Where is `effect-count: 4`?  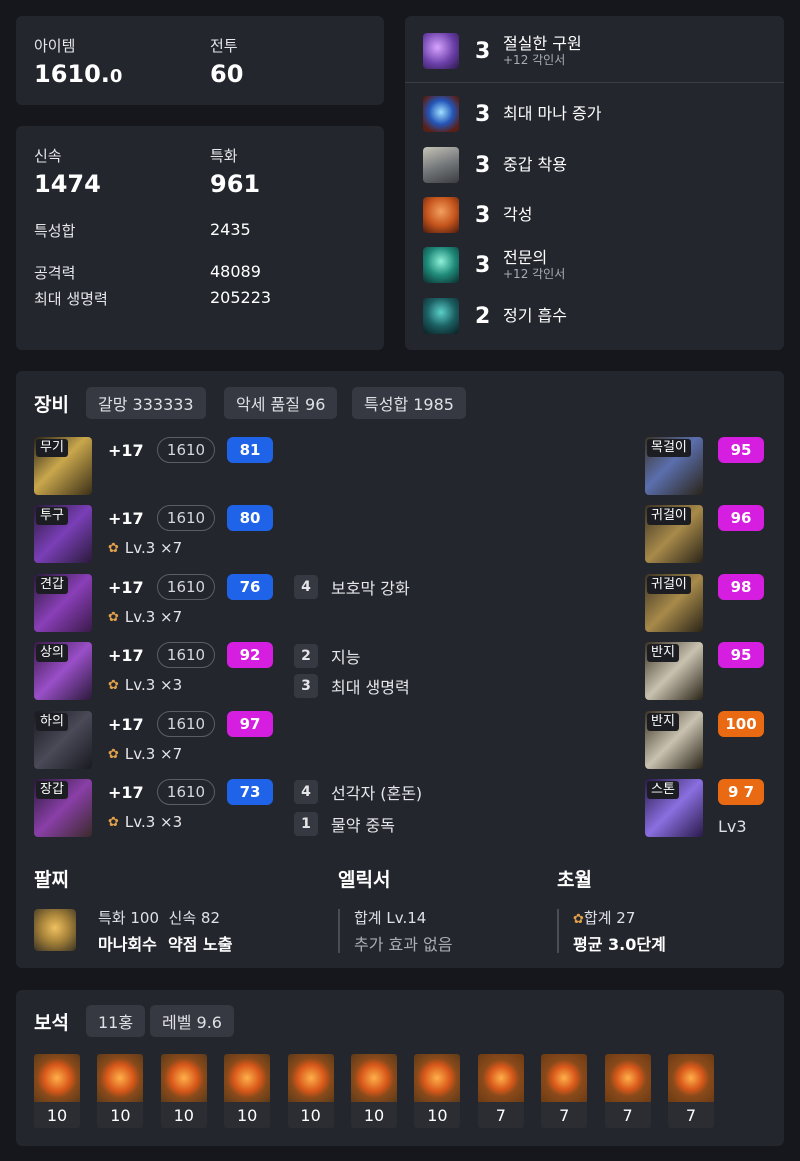 effect-count: 4 is located at coordinates (306, 587).